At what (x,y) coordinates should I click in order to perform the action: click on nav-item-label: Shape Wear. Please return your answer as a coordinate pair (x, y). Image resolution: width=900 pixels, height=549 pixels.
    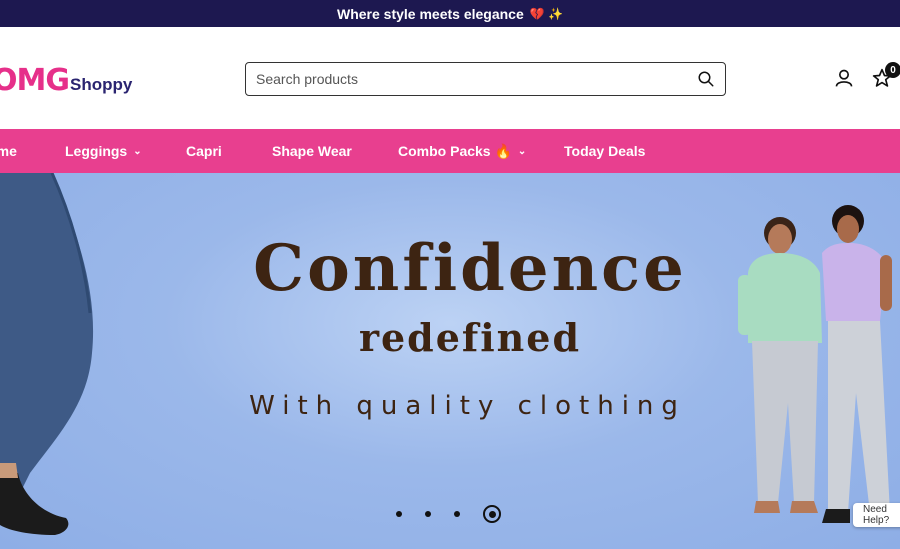
    Looking at the image, I should click on (312, 151).